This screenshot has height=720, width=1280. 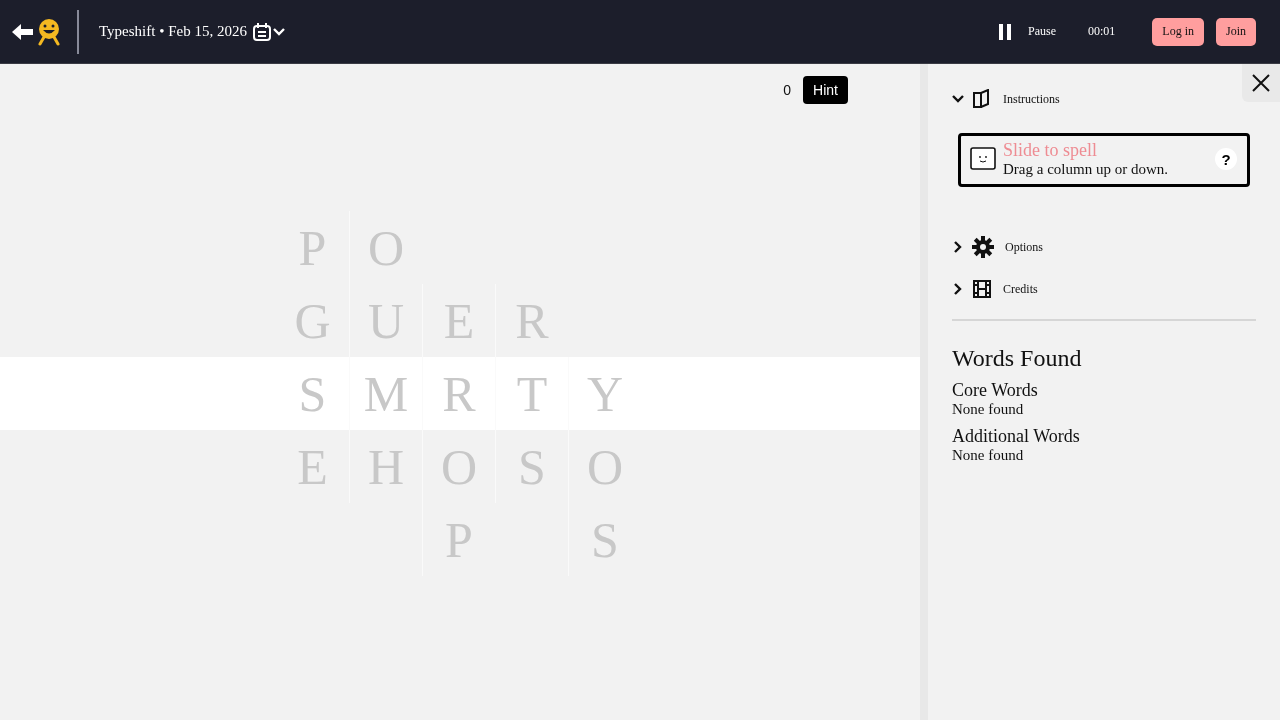 I want to click on help-button: ?, so click(x=1226, y=159).